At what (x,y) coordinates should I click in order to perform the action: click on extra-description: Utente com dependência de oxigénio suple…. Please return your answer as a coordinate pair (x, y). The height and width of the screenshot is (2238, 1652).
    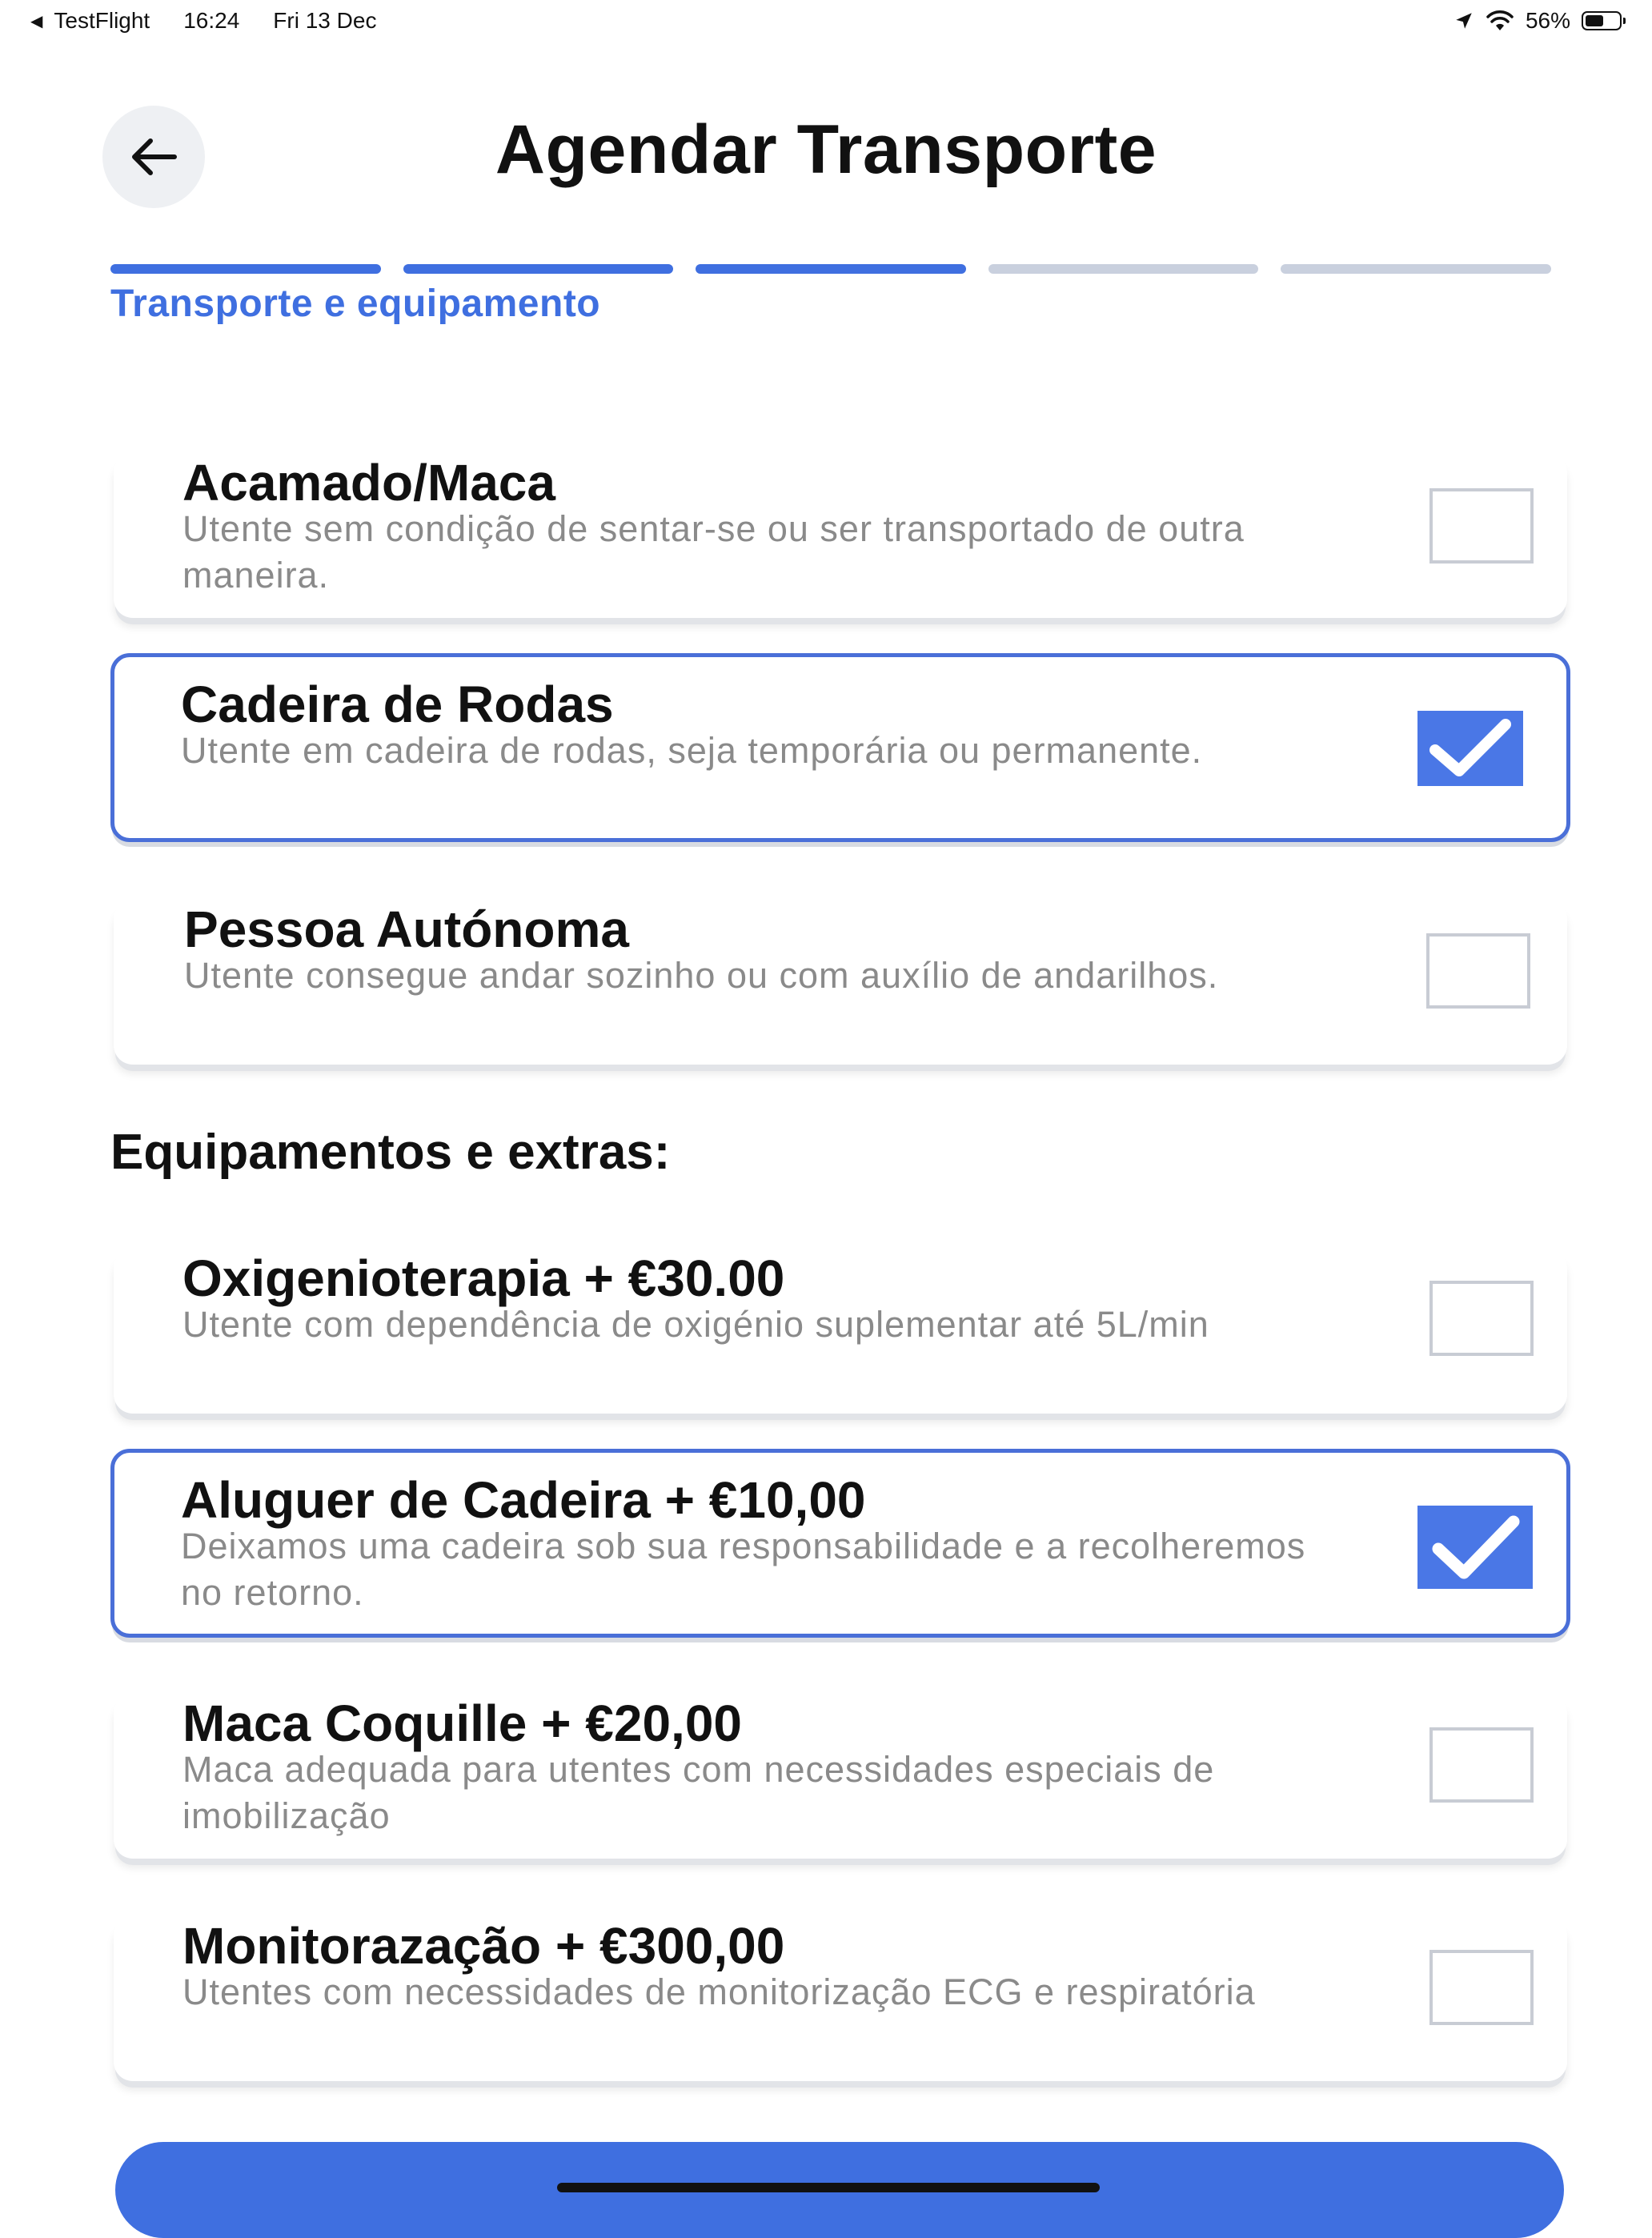
    Looking at the image, I should click on (695, 1324).